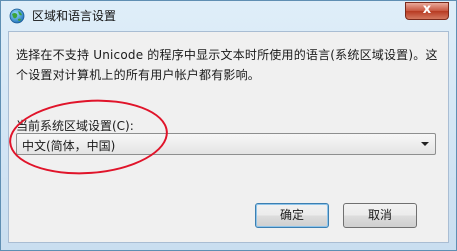 The width and height of the screenshot is (457, 251). Describe the element at coordinates (226, 144) in the screenshot. I see `system-locale-select: 中文(简体，中国)` at that location.